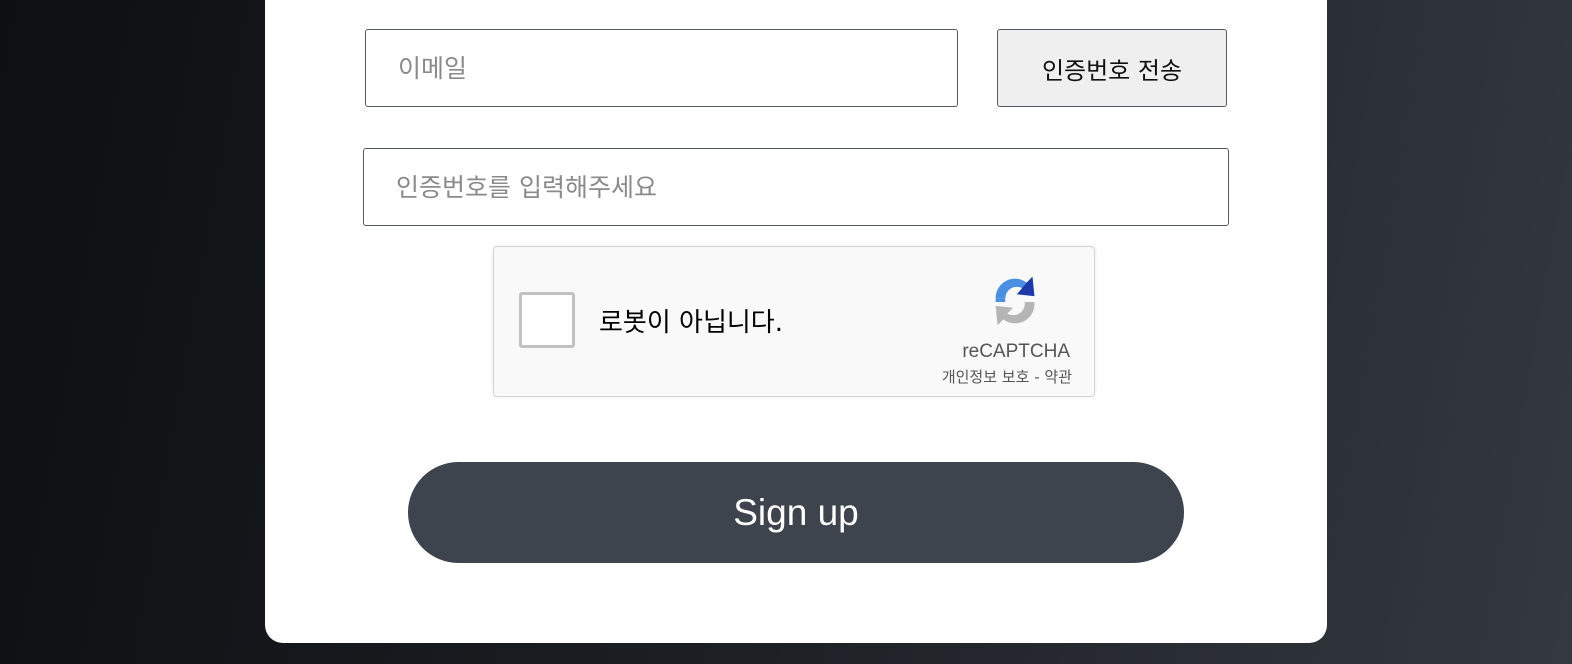  What do you see at coordinates (1016, 351) in the screenshot?
I see `recaptcha-brand-text: reCAPTCHA` at bounding box center [1016, 351].